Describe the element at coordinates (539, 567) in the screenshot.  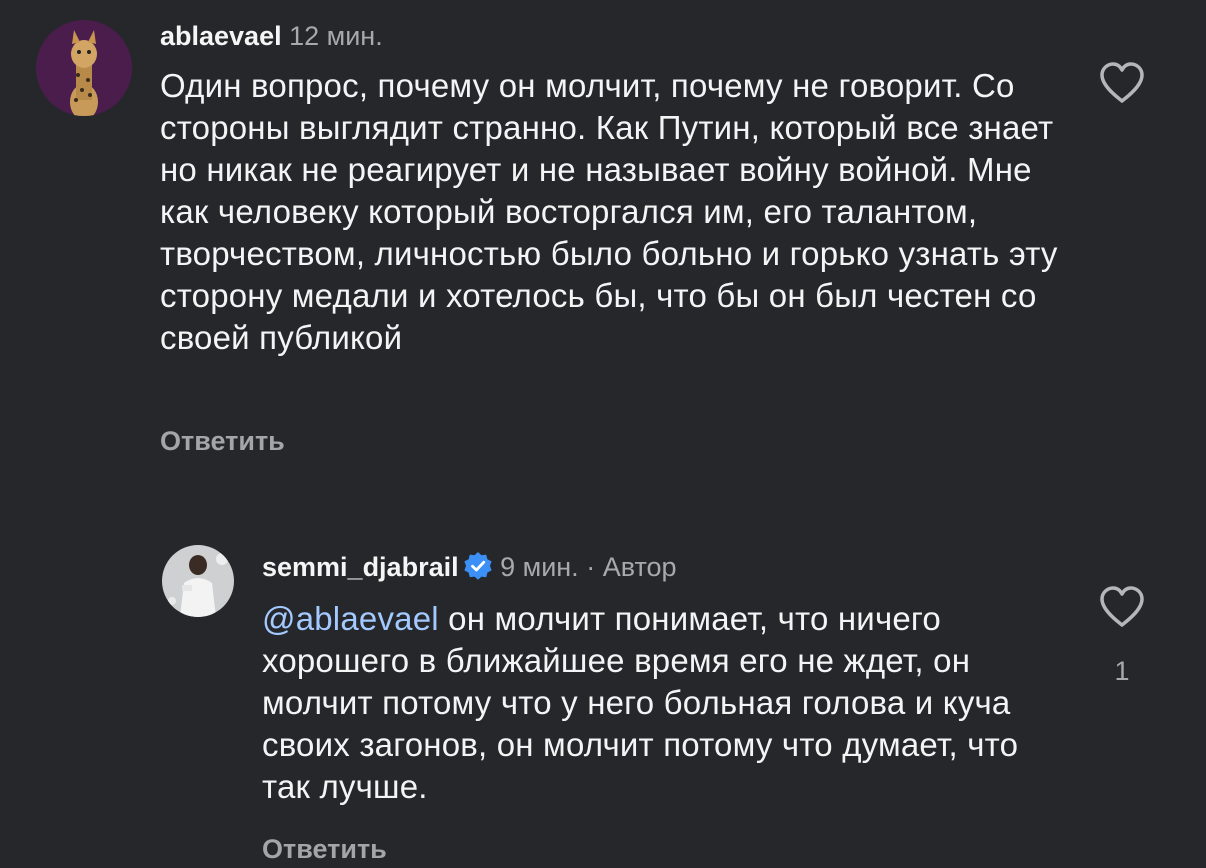
I see `timestamp: 9 мин.` at that location.